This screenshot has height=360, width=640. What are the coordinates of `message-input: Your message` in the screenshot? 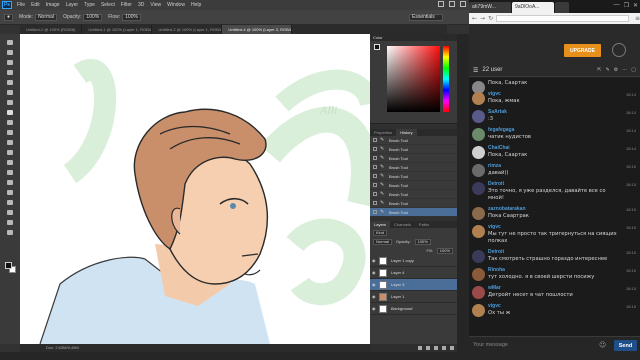 It's located at (490, 345).